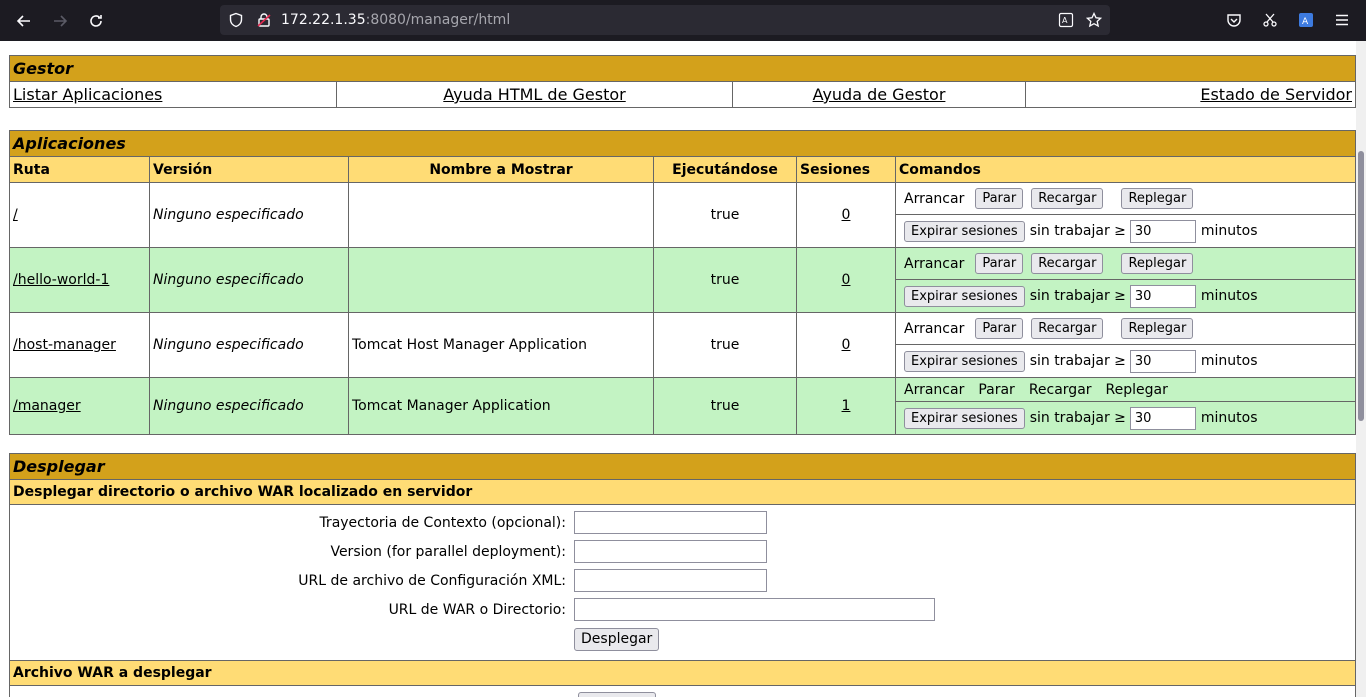  Describe the element at coordinates (682, 143) in the screenshot. I see `applications-title: Aplicaciones` at that location.